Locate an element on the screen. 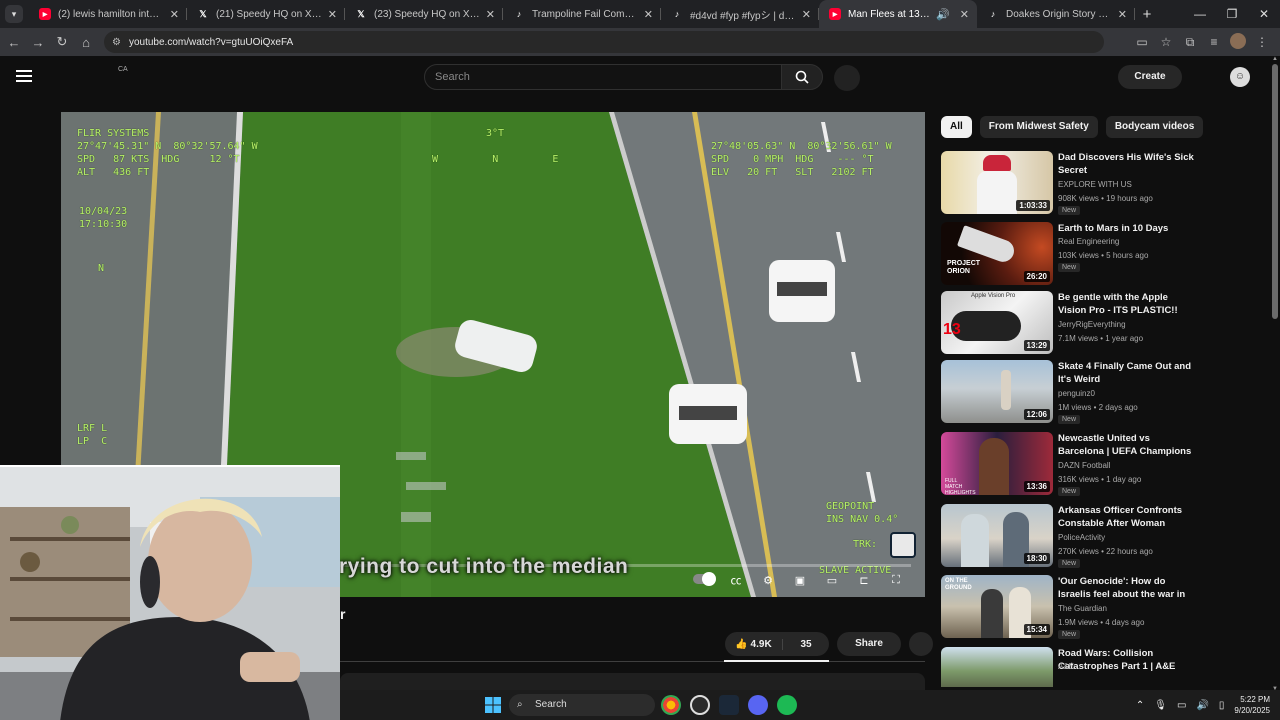  reload-icon: ↻ is located at coordinates (62, 42).